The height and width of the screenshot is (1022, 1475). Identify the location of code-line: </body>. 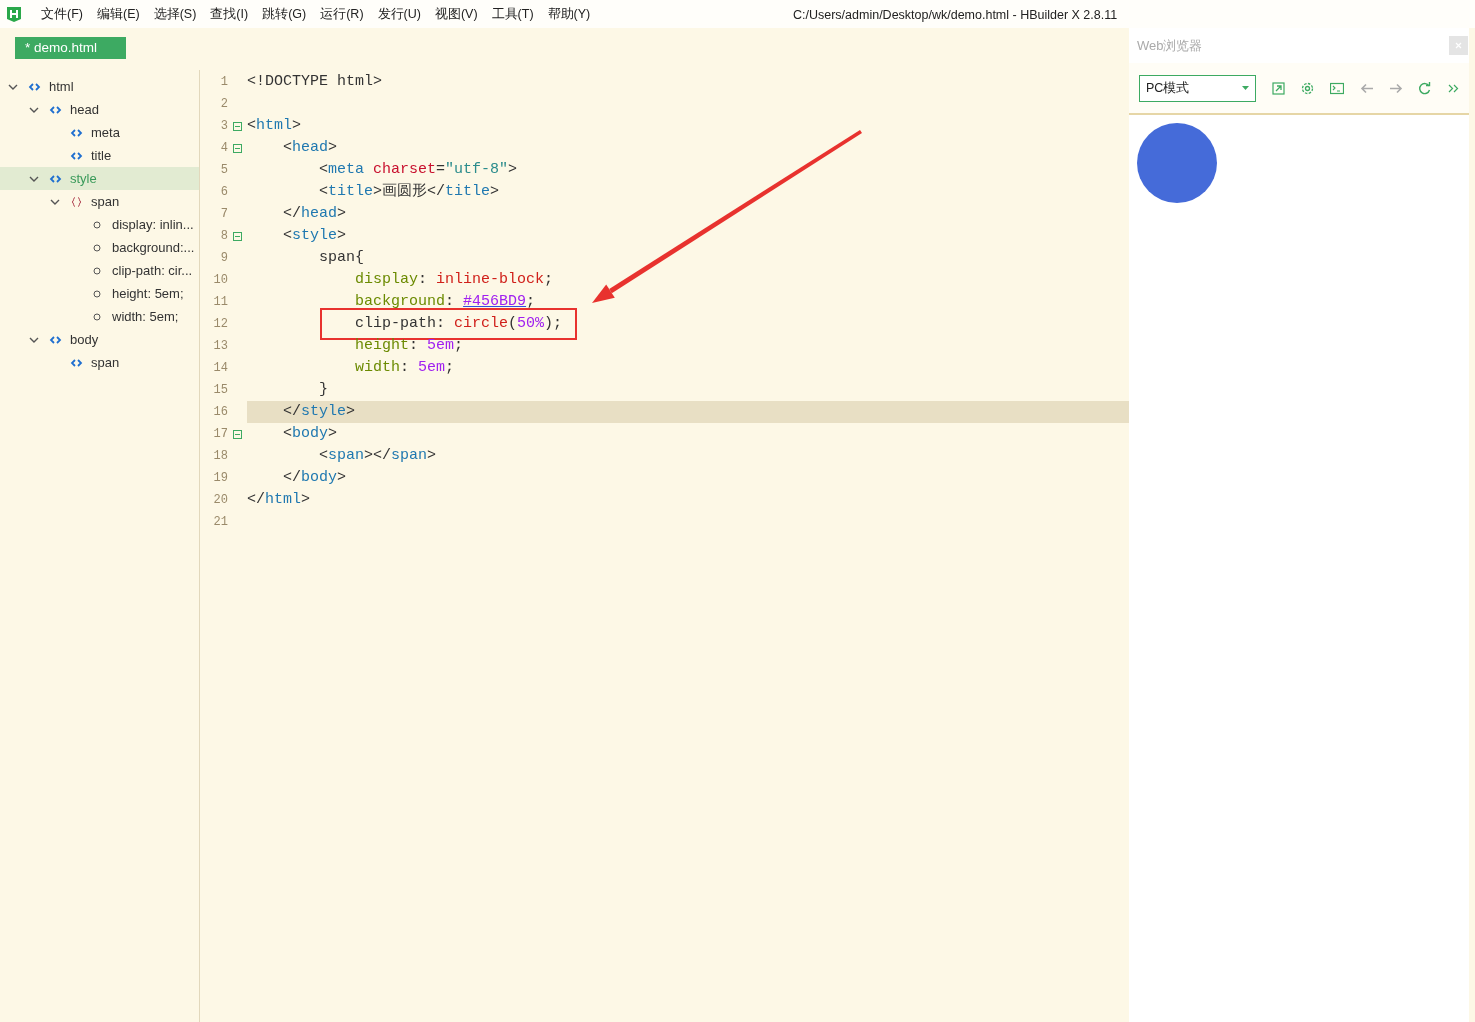
(314, 477).